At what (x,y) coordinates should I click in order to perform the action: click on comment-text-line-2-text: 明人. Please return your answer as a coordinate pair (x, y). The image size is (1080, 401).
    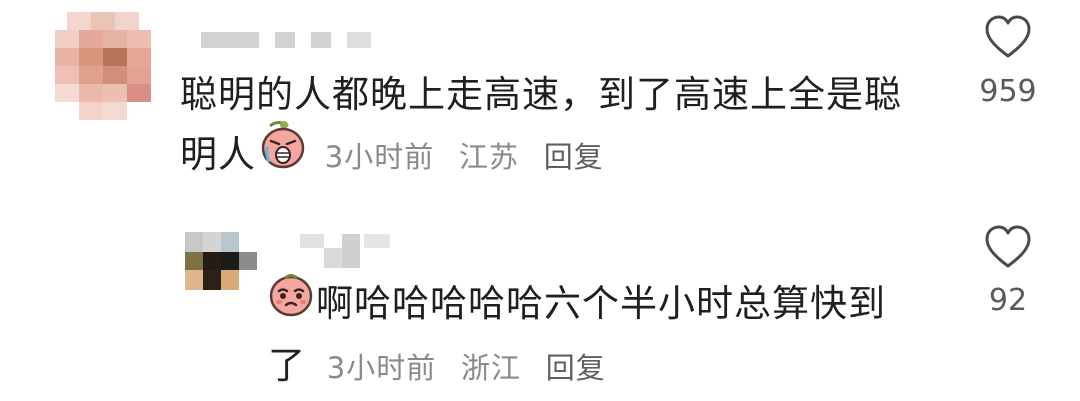
    Looking at the image, I should click on (218, 154).